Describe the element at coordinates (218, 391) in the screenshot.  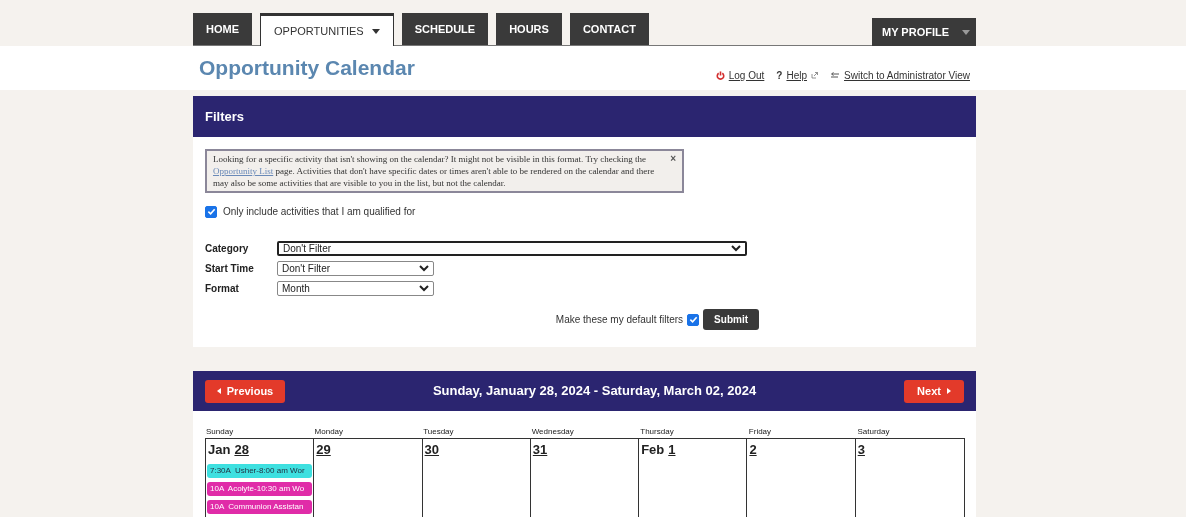
I see `chevron-left-icon` at that location.